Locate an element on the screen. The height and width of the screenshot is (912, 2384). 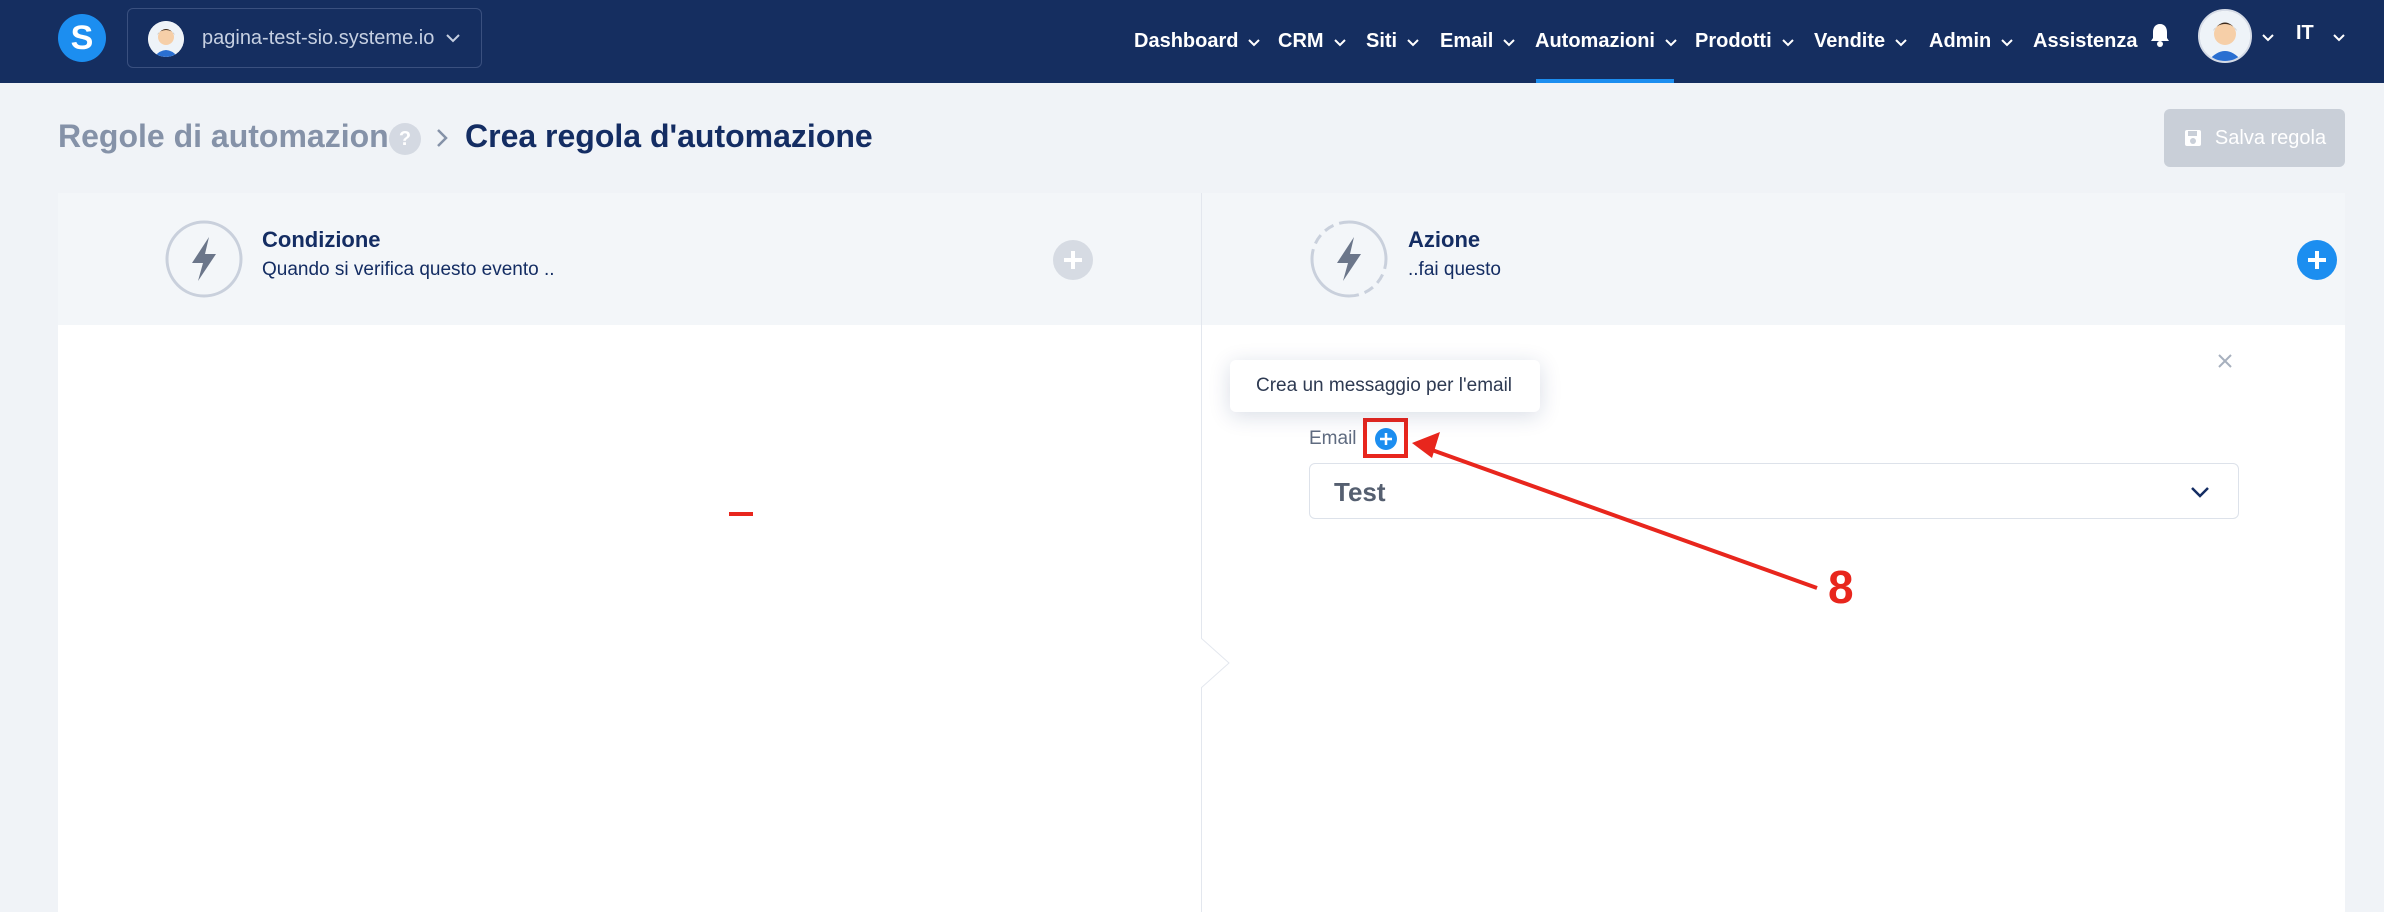
annotation-arrow is located at coordinates (1615, 511).